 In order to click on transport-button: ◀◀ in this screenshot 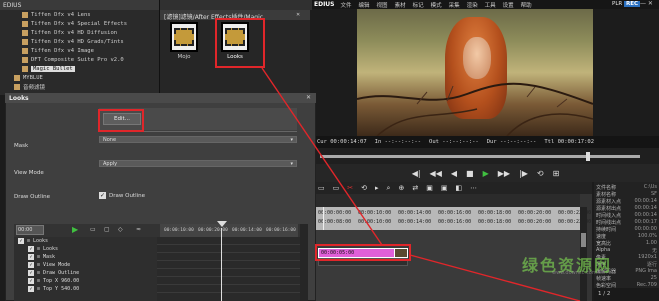, I will do `click(436, 173)`.